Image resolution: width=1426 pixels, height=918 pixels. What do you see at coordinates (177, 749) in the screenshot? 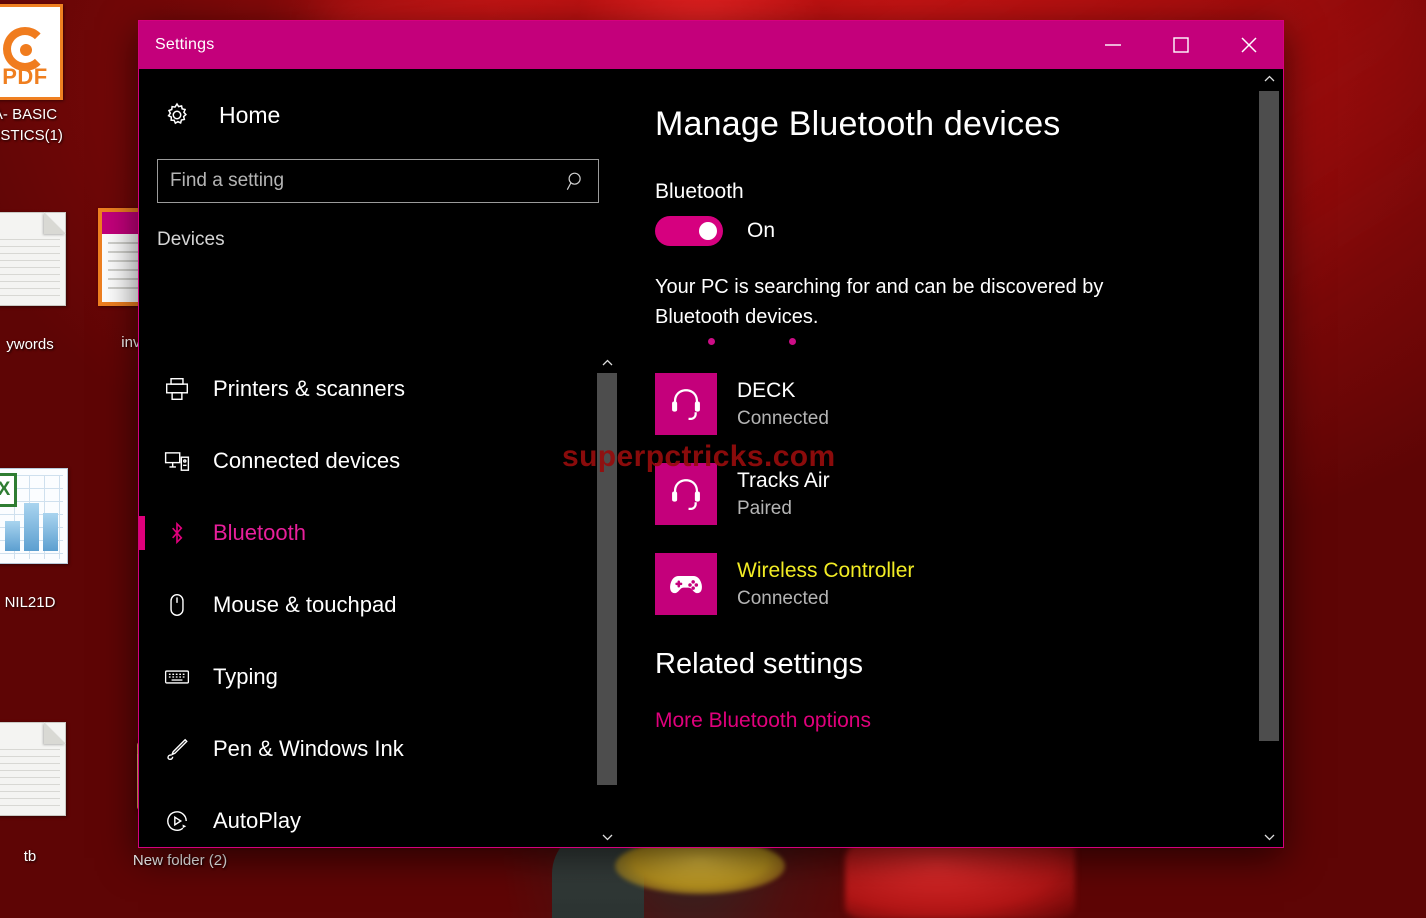
I see `pen-icon` at bounding box center [177, 749].